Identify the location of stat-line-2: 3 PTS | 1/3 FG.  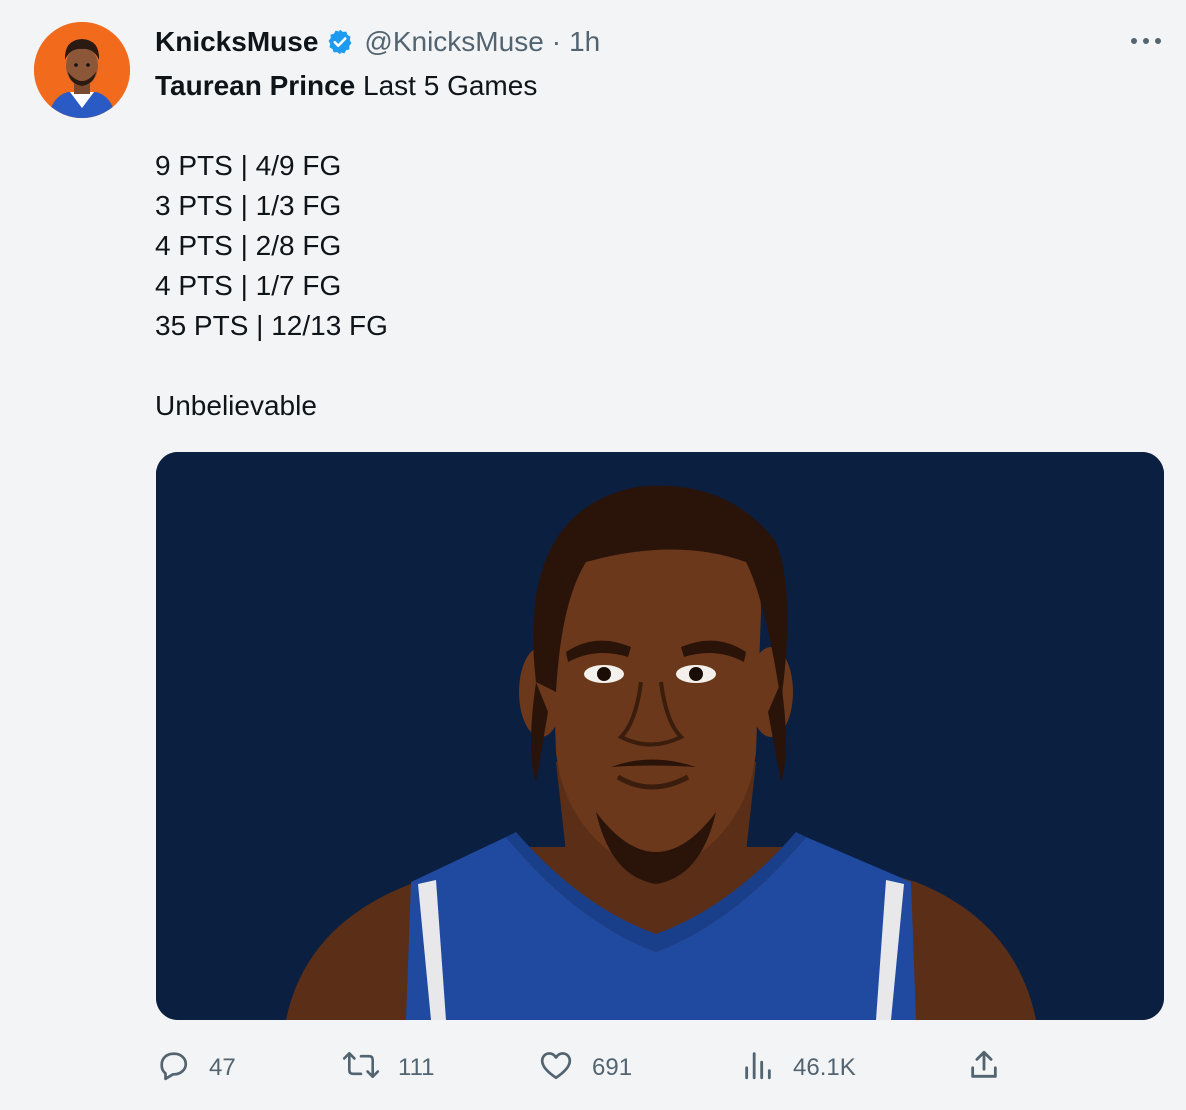
(248, 205).